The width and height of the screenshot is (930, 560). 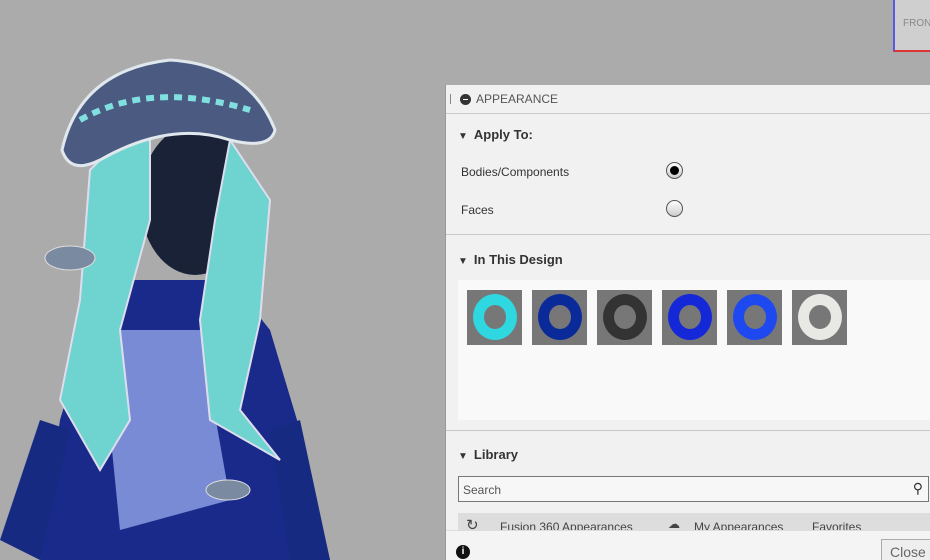 I want to click on view-cube-face-label: FRONT, so click(x=916, y=23).